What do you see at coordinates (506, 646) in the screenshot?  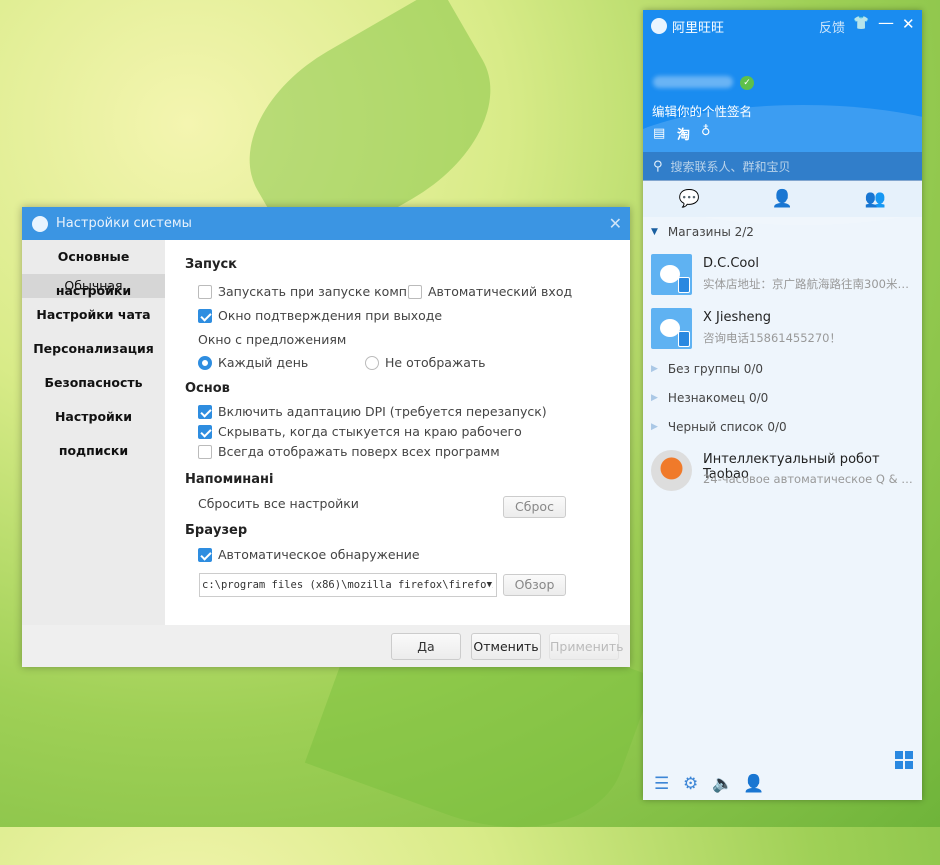 I see `cancel-button: Отменить` at bounding box center [506, 646].